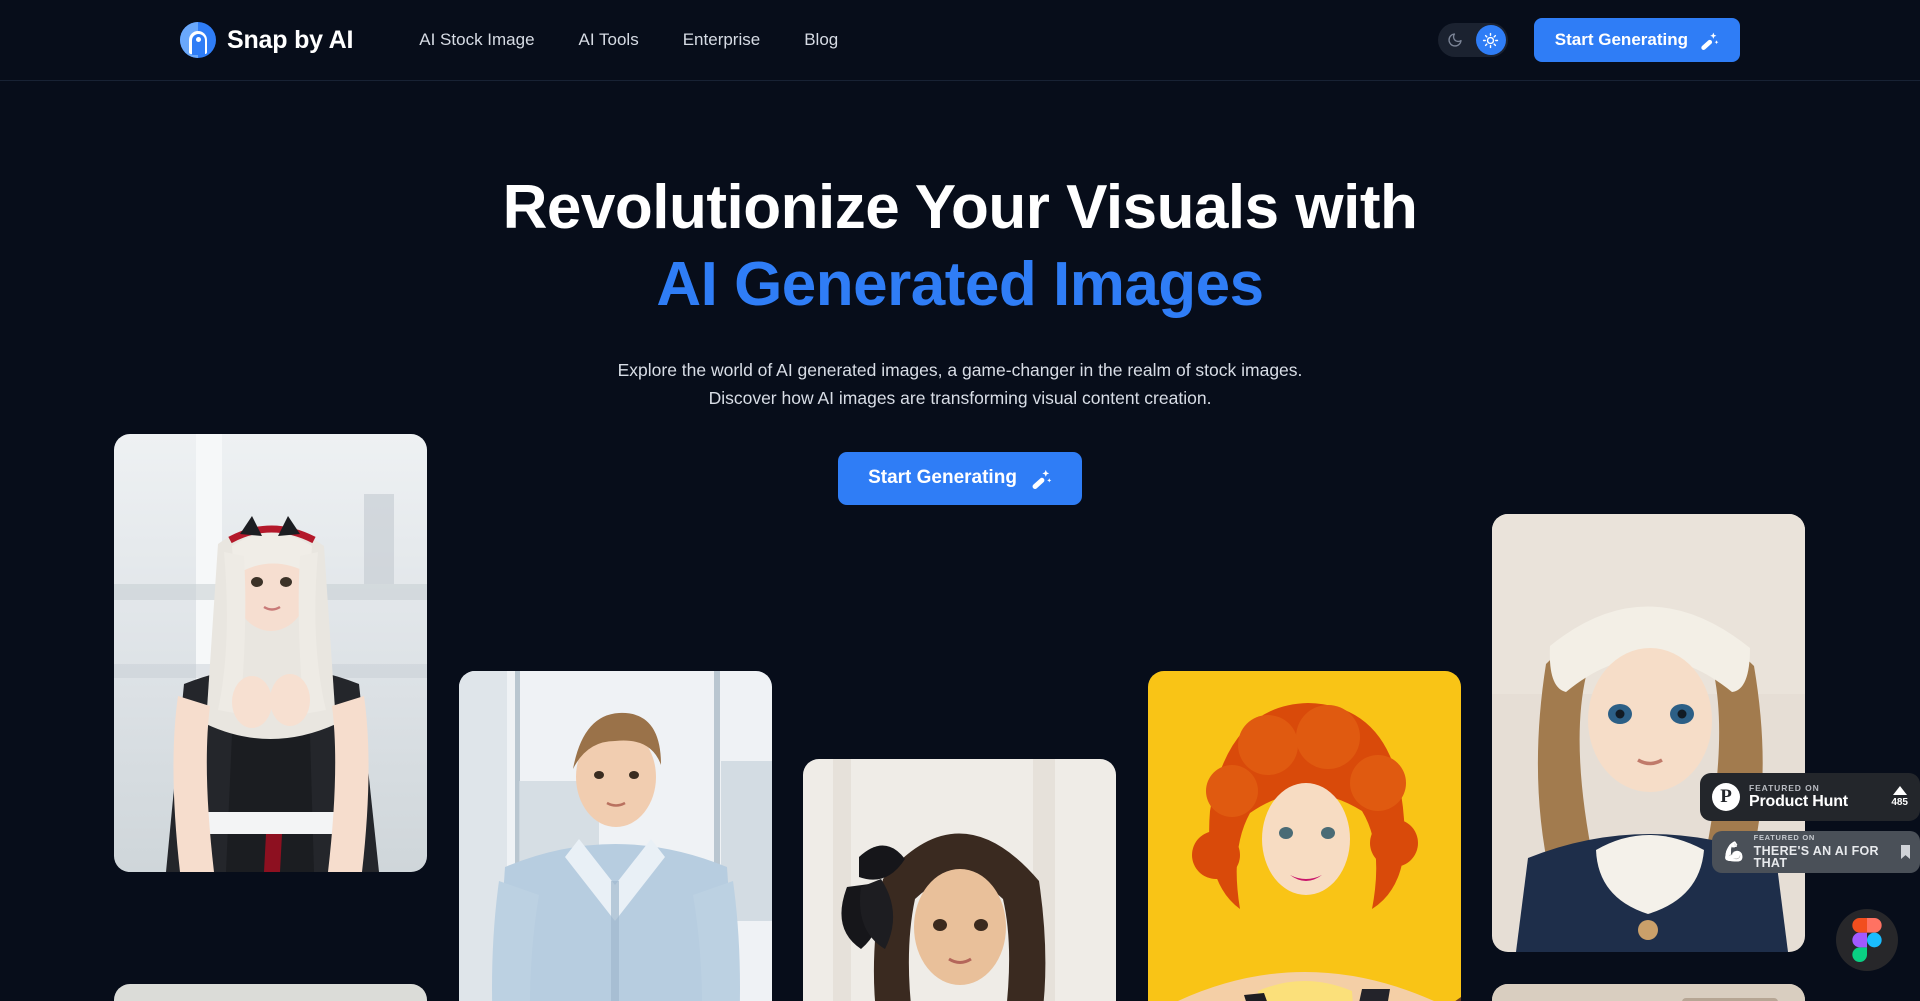  I want to click on theme-toggle, so click(1472, 40).